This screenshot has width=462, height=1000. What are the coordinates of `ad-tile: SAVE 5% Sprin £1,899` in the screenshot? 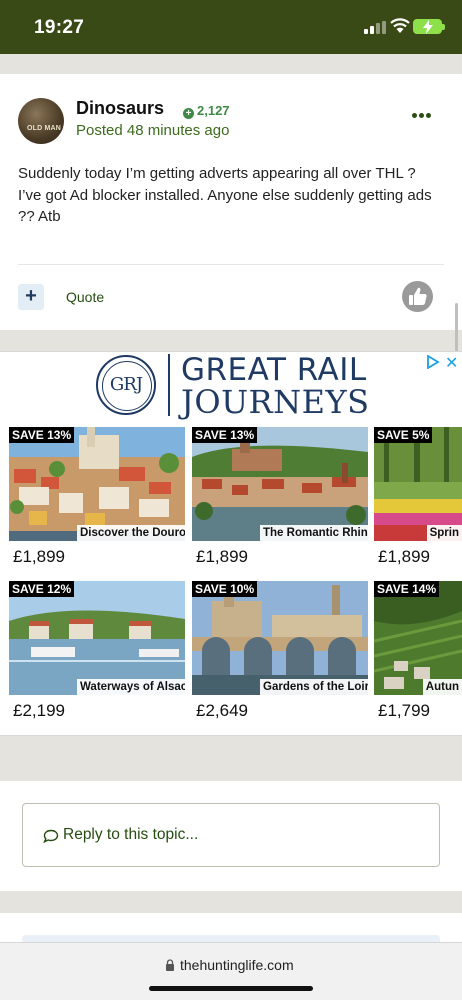 It's located at (418, 502).